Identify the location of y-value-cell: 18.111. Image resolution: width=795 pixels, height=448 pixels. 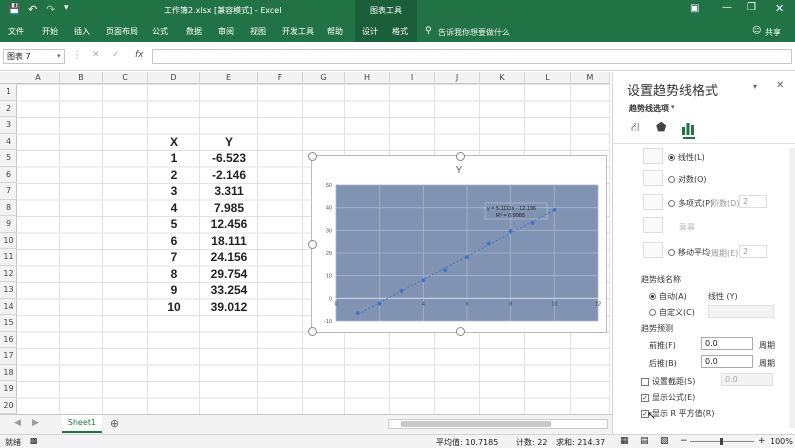
(229, 241).